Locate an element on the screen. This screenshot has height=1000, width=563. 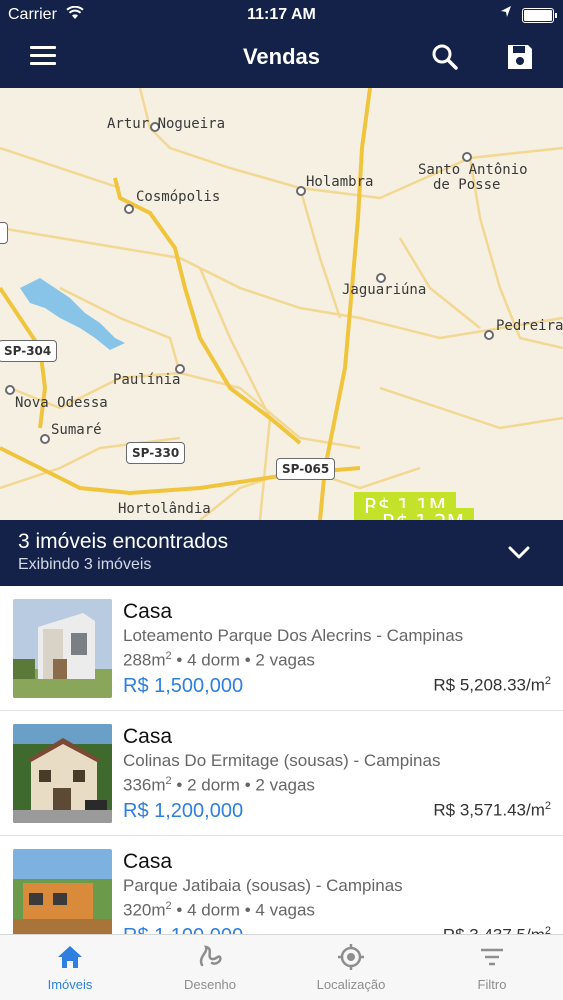
results-subtitle: Exibindo 3 imóveis is located at coordinates (85, 564).